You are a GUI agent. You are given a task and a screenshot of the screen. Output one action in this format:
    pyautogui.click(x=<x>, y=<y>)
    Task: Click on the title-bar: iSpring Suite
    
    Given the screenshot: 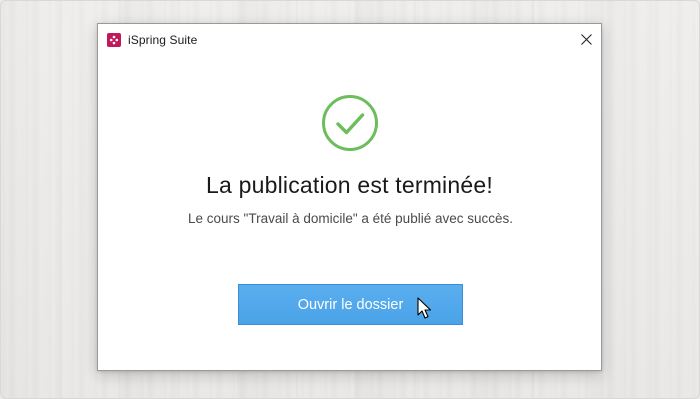 What is the action you would take?
    pyautogui.click(x=349, y=39)
    